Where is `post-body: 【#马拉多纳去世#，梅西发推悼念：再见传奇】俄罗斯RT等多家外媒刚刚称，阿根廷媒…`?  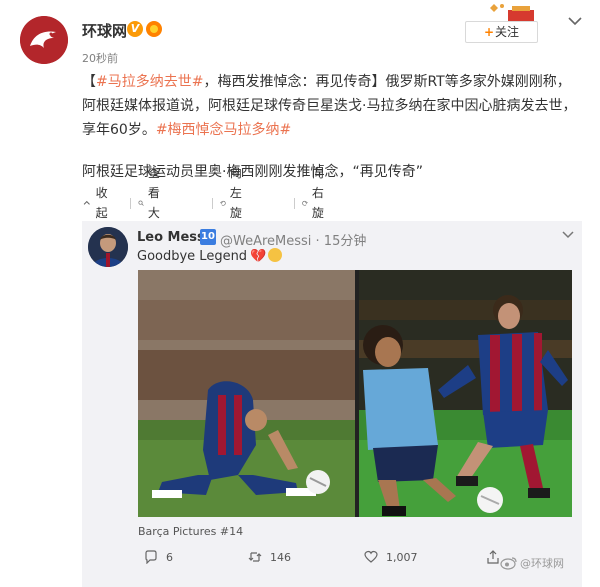
post-body: 【#马拉多纳去世#，梅西发推悼念：再见传奇】俄罗斯RT等多家外媒刚刚称，阿根廷媒… is located at coordinates (332, 106).